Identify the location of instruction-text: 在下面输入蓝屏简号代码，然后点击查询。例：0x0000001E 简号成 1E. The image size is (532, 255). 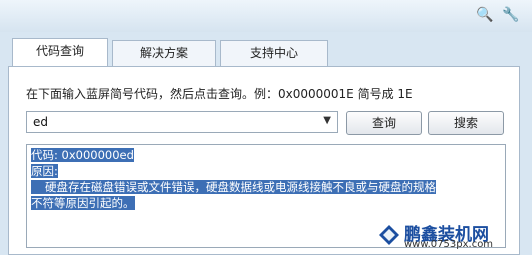
(219, 94).